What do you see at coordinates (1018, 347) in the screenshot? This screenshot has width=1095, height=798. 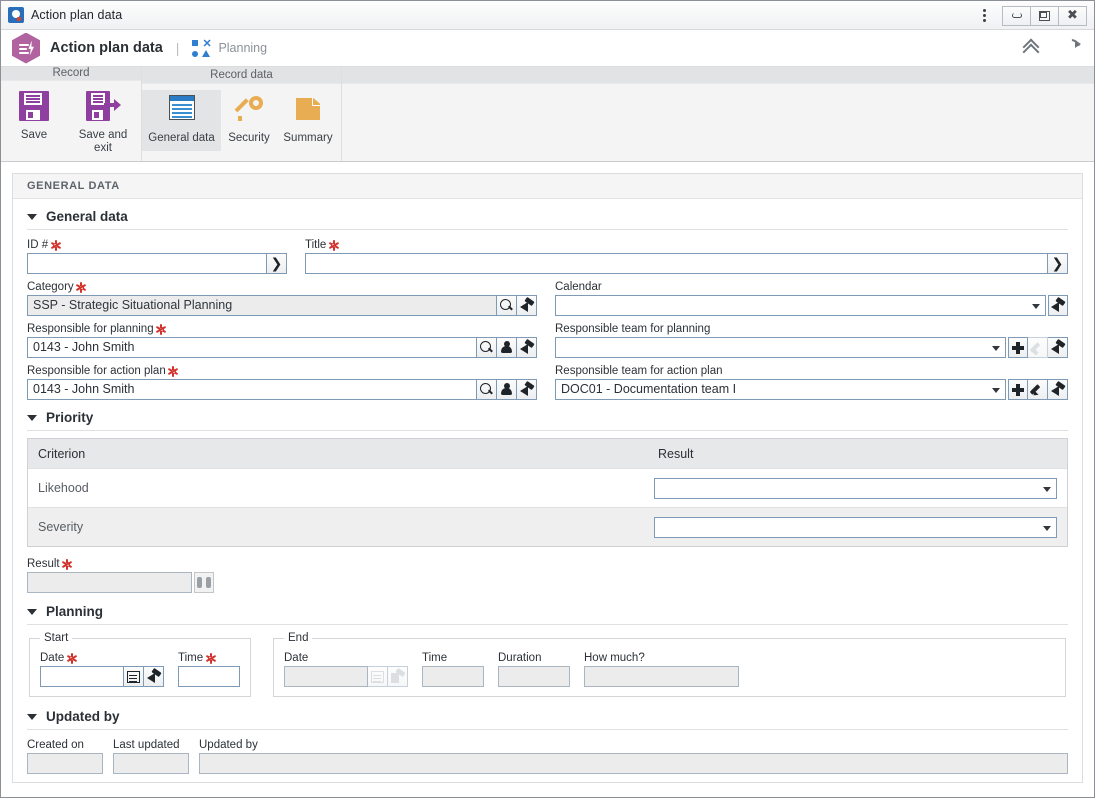 I see `resp-team-planning-add-button` at bounding box center [1018, 347].